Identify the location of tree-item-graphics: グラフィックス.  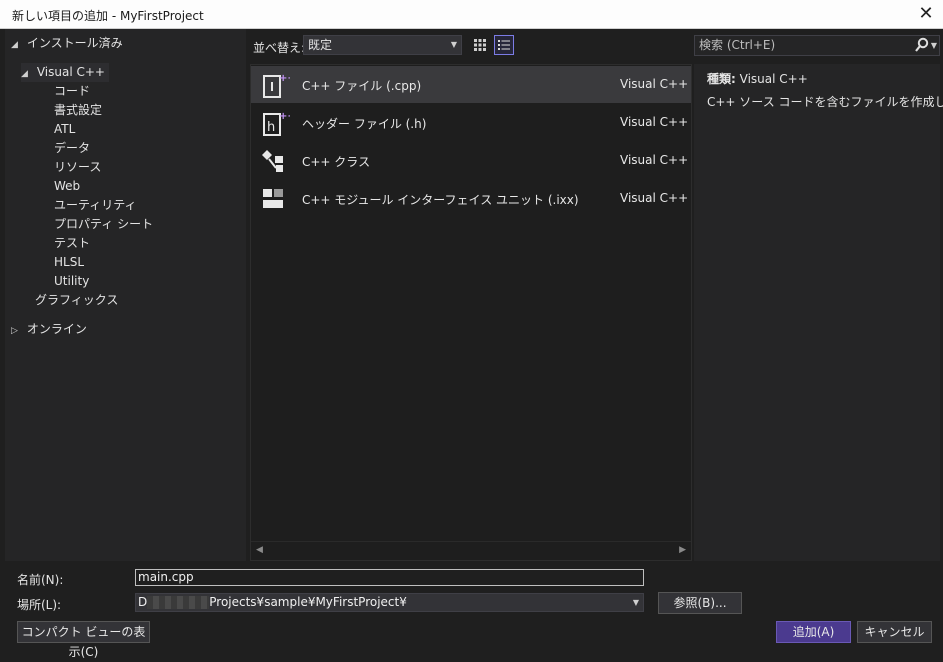
(76, 300).